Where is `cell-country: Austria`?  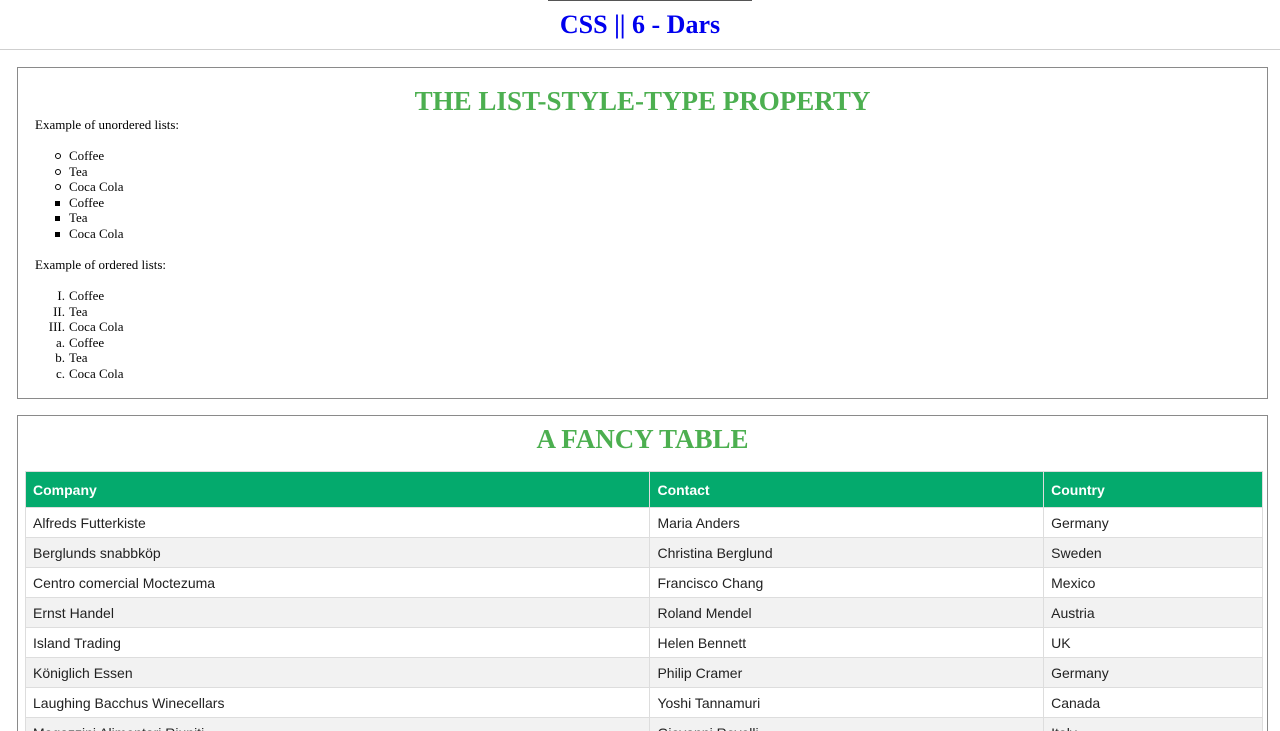
cell-country: Austria is located at coordinates (1153, 612).